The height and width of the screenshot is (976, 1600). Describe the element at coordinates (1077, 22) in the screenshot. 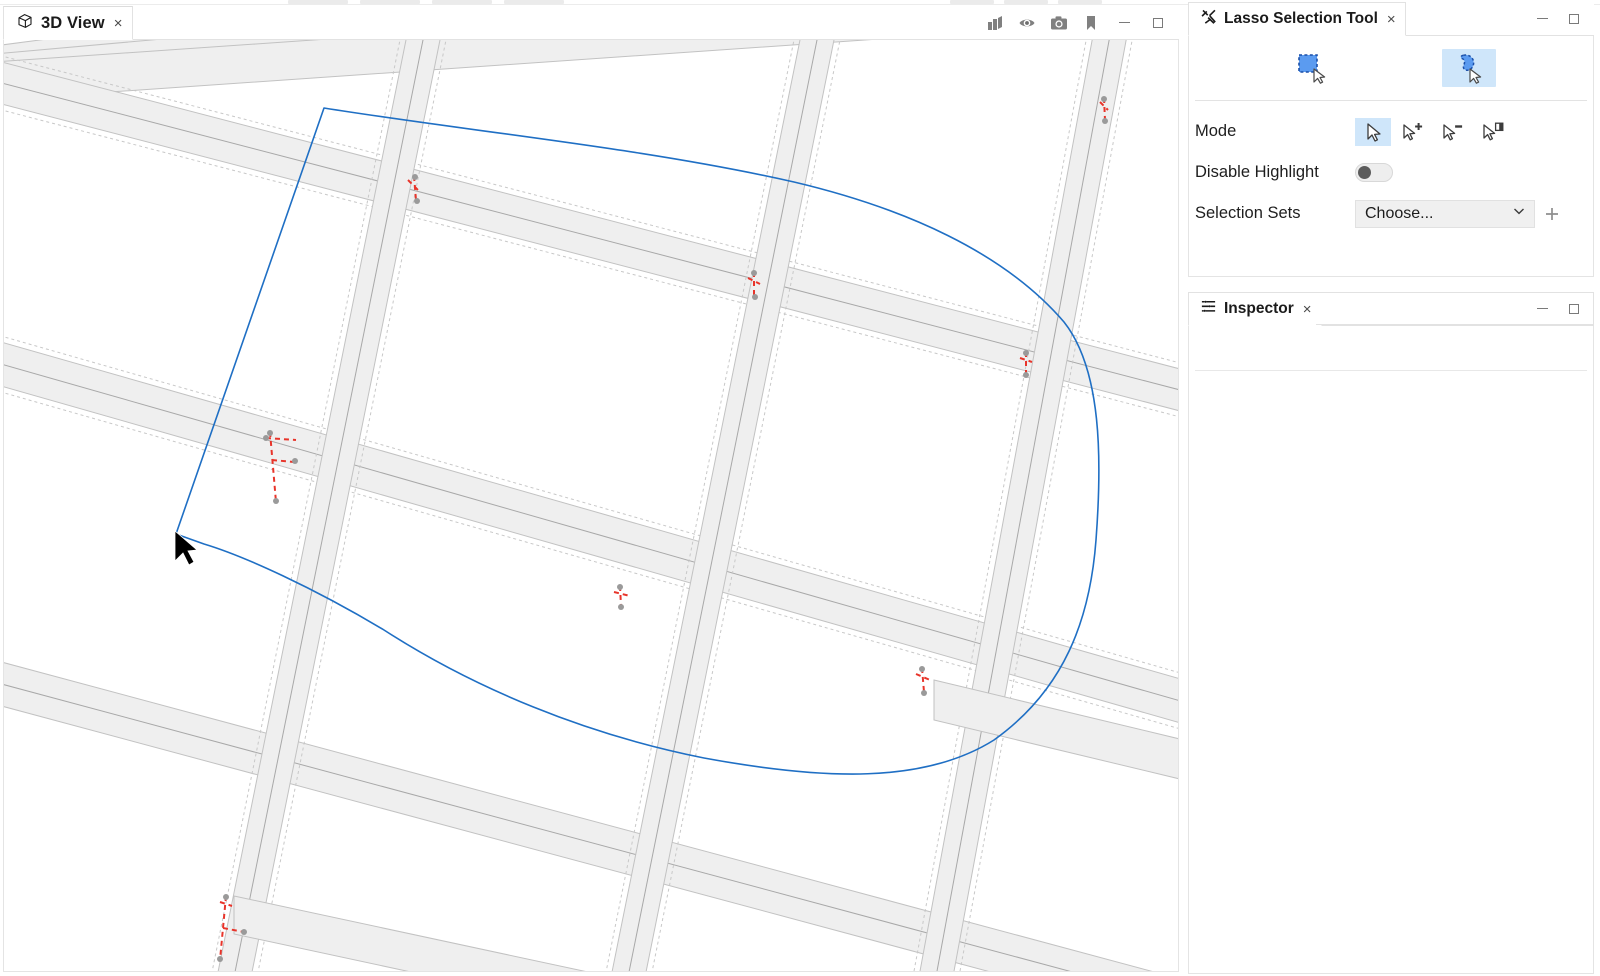

I see `viewport-toolbar` at that location.